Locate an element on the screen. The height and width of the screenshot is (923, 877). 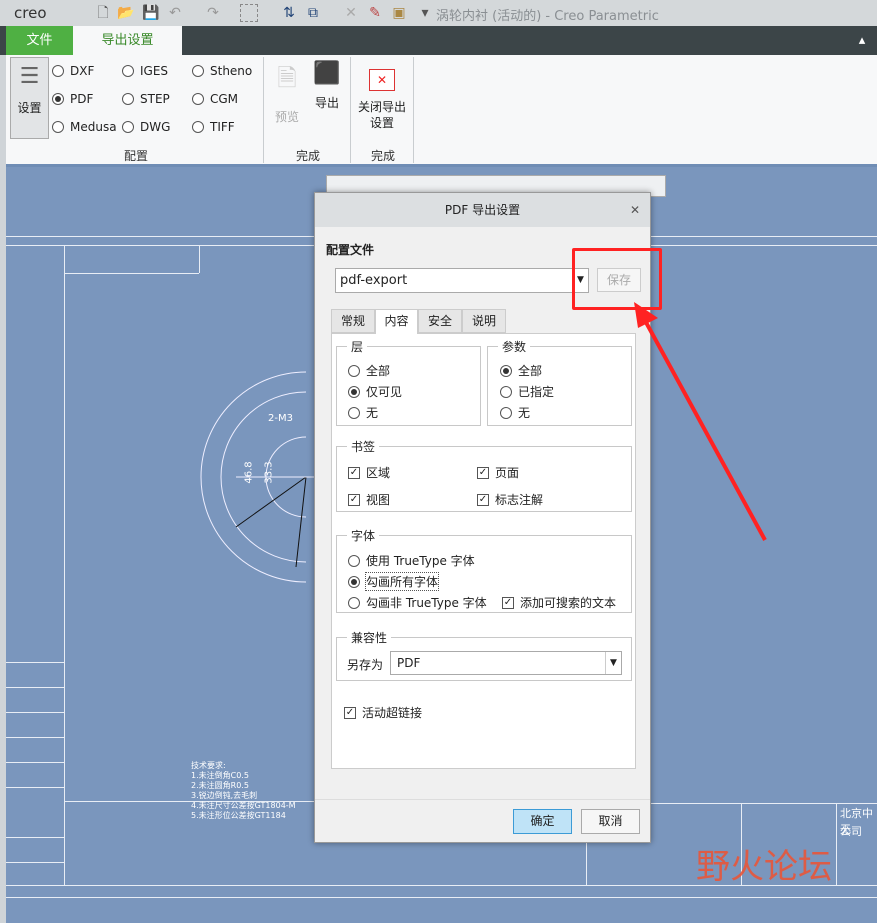
window-title: 涡轮内衬 (活动的) - Creo Parametric is located at coordinates (547, 16).